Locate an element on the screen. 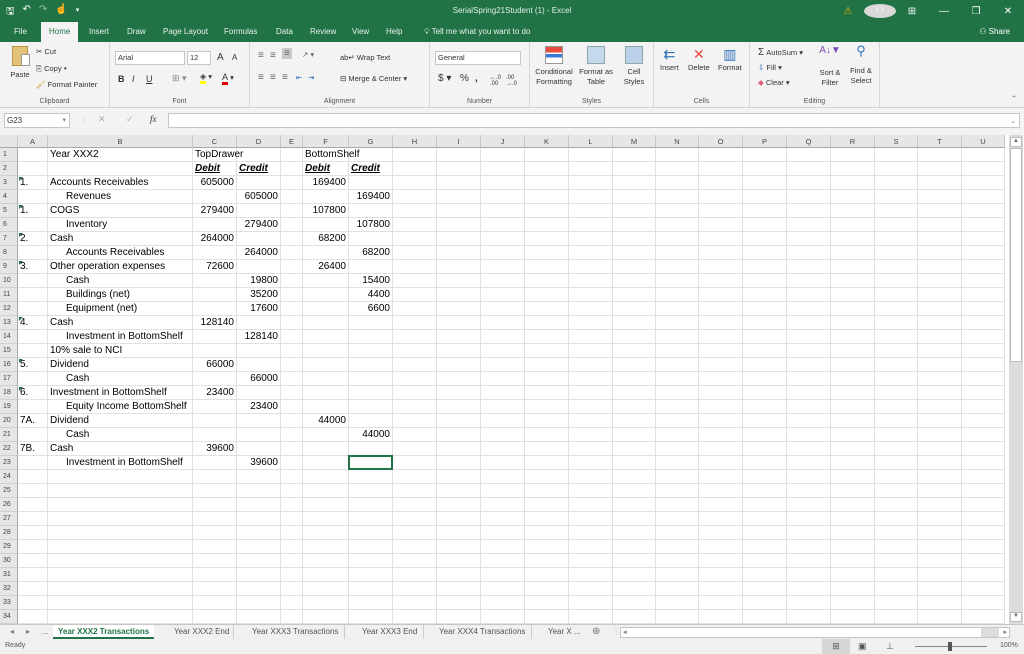  insert-cells-button: ⇇ Insert is located at coordinates (669, 59).